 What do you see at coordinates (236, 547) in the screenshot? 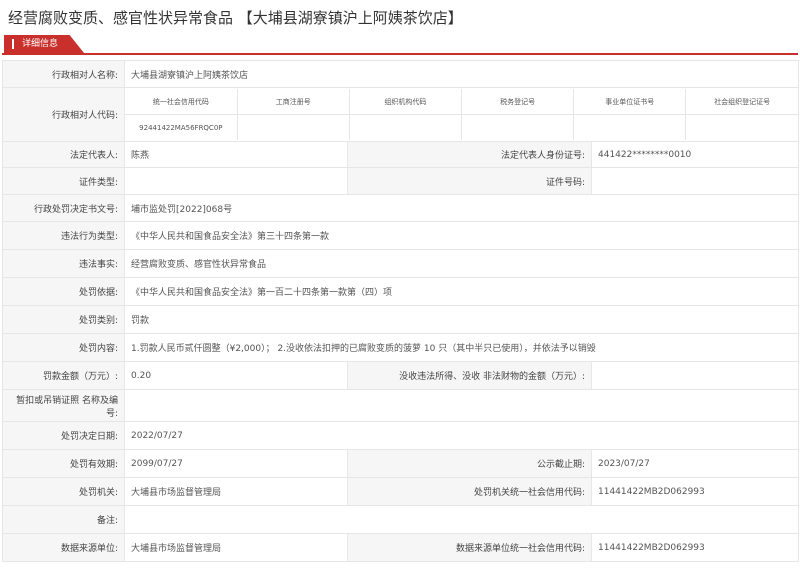
I see `source-value: 大埔县市场监督管理局` at bounding box center [236, 547].